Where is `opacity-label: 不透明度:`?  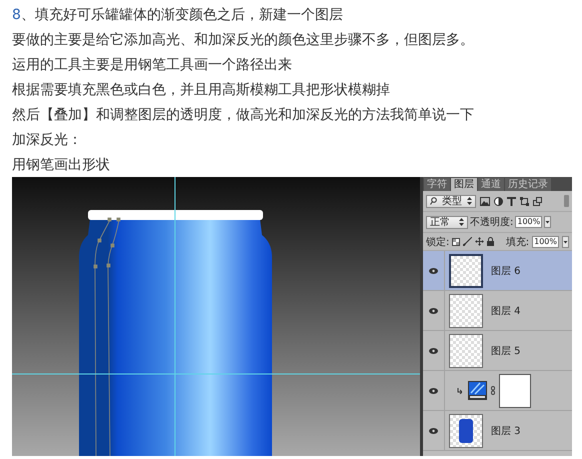 opacity-label: 不透明度: is located at coordinates (492, 222).